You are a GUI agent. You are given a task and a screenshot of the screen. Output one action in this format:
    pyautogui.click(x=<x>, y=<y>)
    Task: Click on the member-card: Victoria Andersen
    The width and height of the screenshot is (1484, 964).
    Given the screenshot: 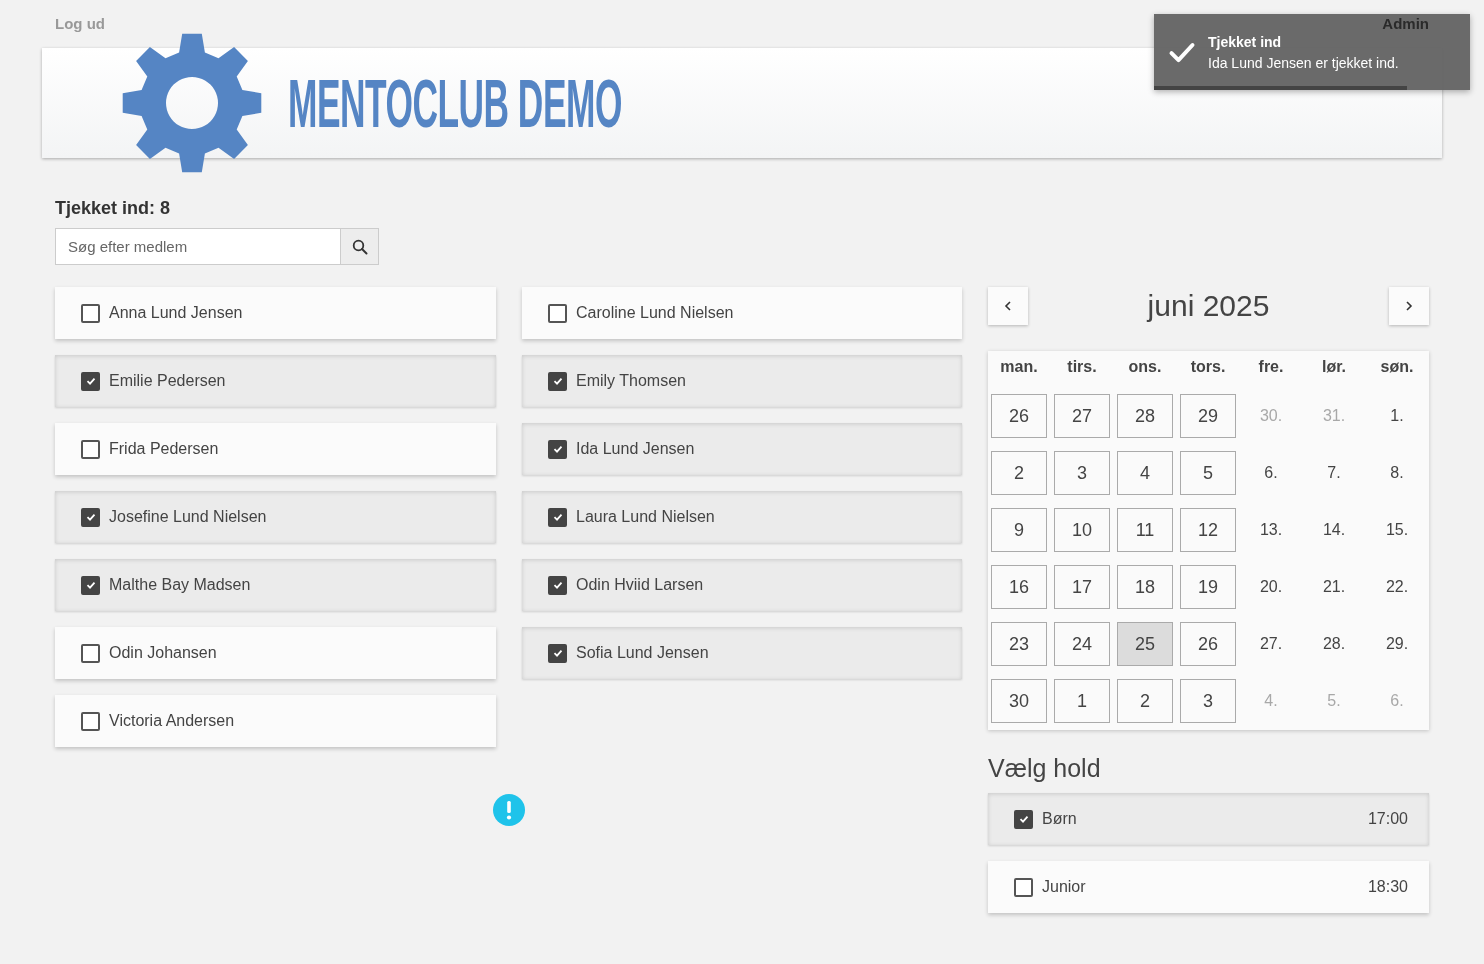 What is the action you would take?
    pyautogui.click(x=275, y=721)
    